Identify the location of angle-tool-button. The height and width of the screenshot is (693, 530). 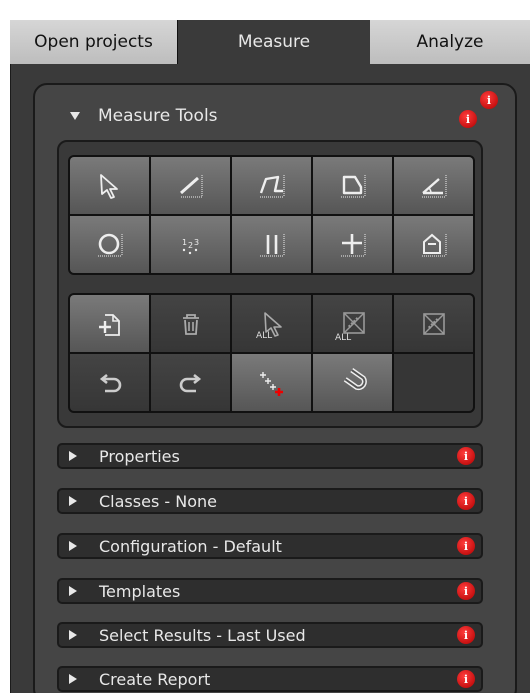
(433, 185).